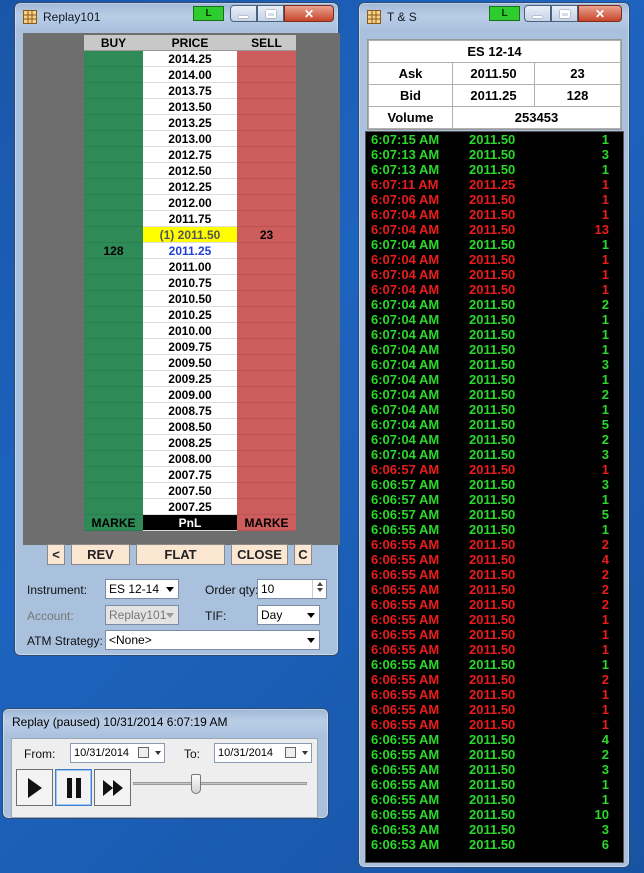  Describe the element at coordinates (56, 554) in the screenshot. I see `left-arrow-button: <` at that location.